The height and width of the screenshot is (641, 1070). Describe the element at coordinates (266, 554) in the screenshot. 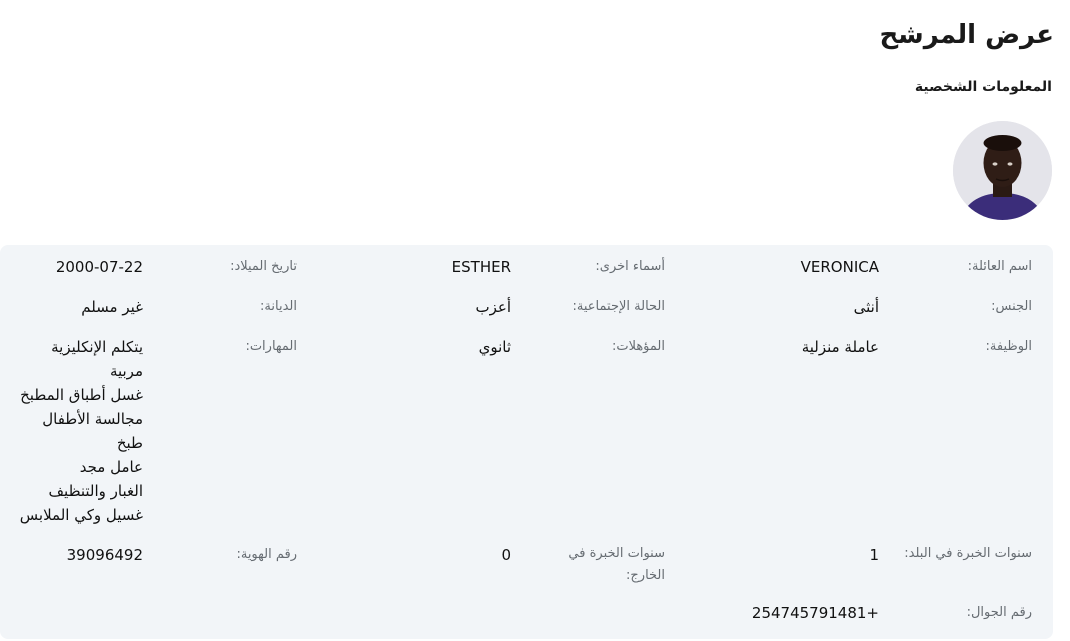

I see `id-number-label: رقم الهوية:` at that location.